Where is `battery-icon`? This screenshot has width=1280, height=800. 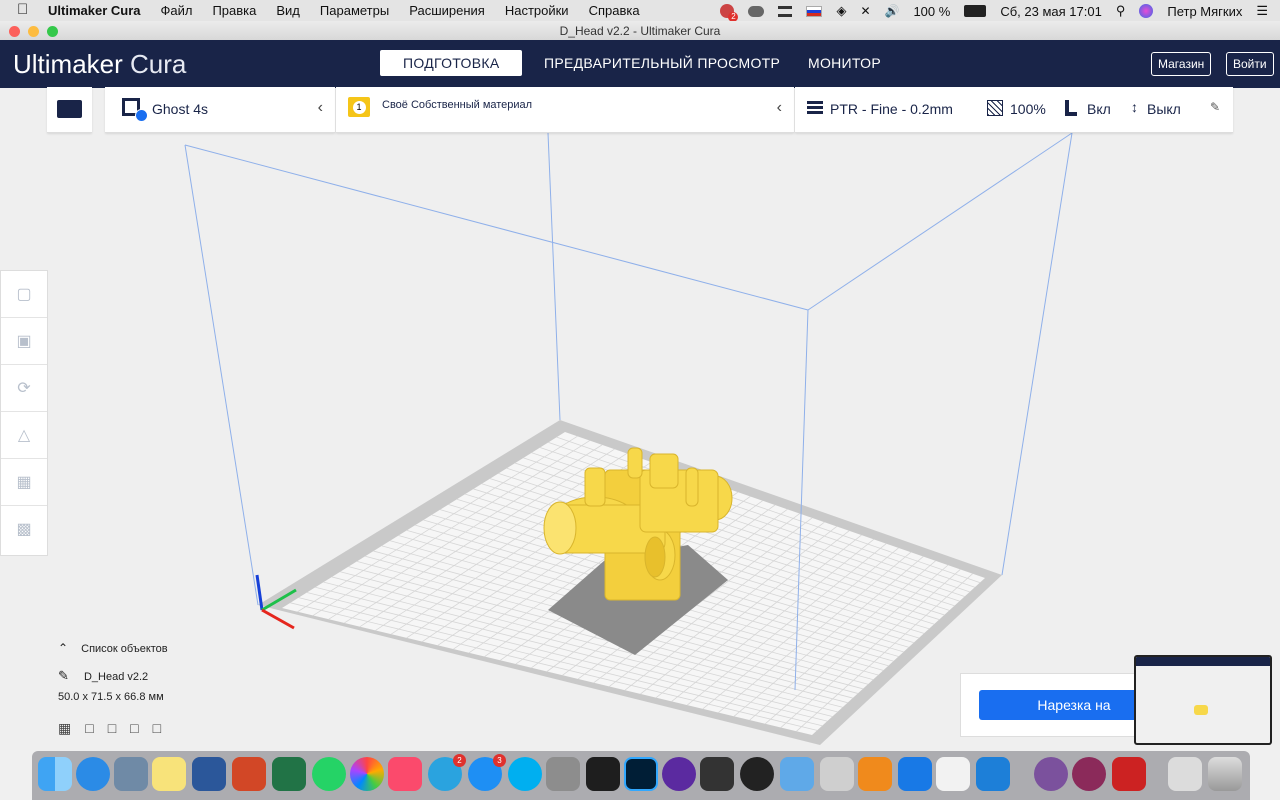
battery-icon is located at coordinates (975, 11).